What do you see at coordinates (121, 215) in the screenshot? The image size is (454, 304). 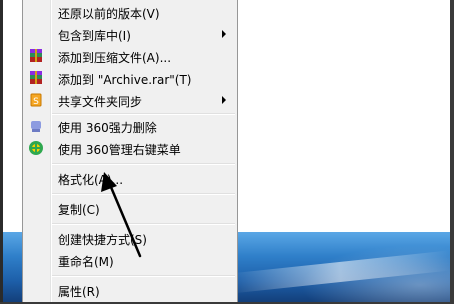 I see `annotation-arrow-icon` at bounding box center [121, 215].